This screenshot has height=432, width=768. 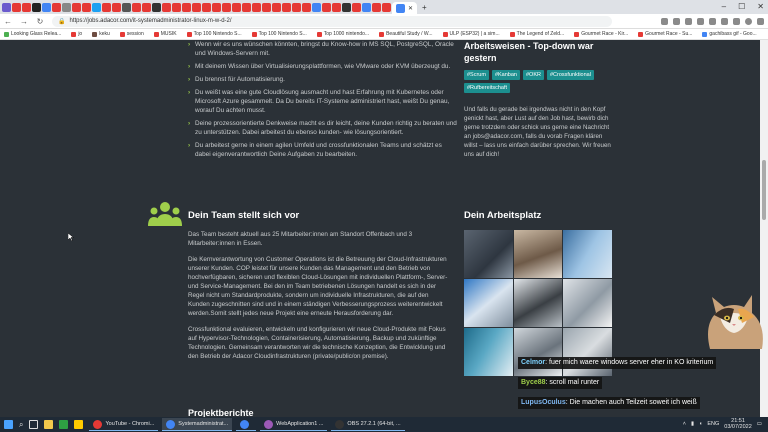 What do you see at coordinates (759, 424) in the screenshot?
I see `notification-icon: ▭` at bounding box center [759, 424].